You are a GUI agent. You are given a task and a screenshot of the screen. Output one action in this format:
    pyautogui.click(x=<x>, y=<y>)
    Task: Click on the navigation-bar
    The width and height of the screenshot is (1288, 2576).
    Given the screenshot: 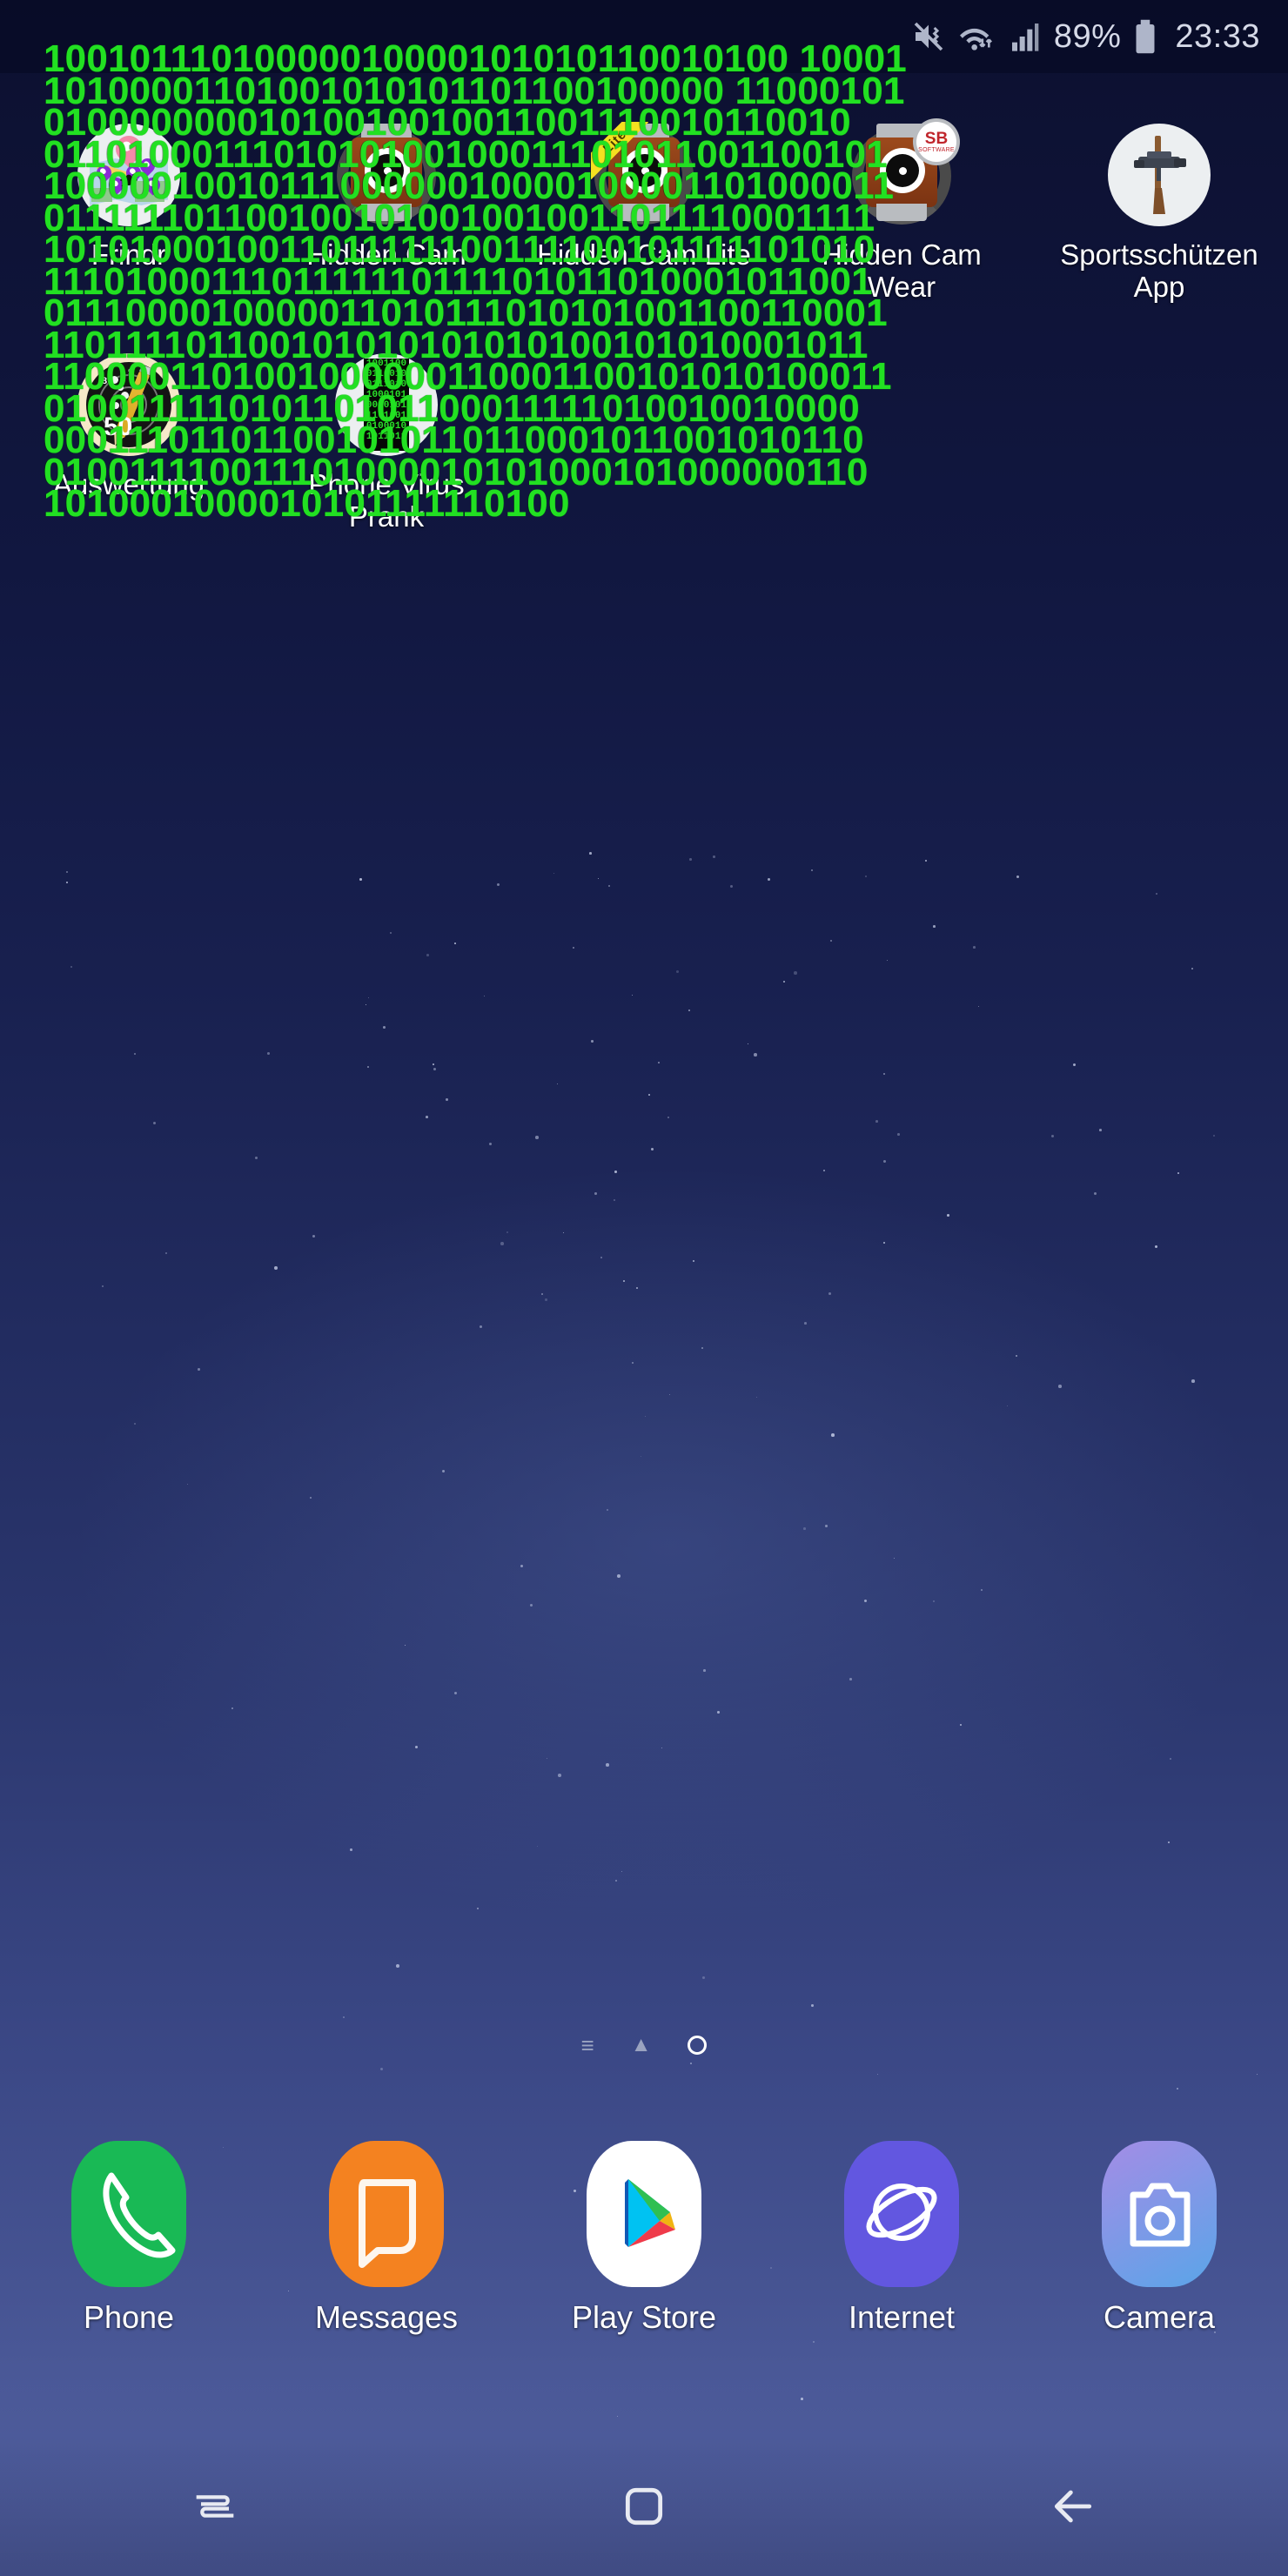 What is the action you would take?
    pyautogui.click(x=644, y=2506)
    